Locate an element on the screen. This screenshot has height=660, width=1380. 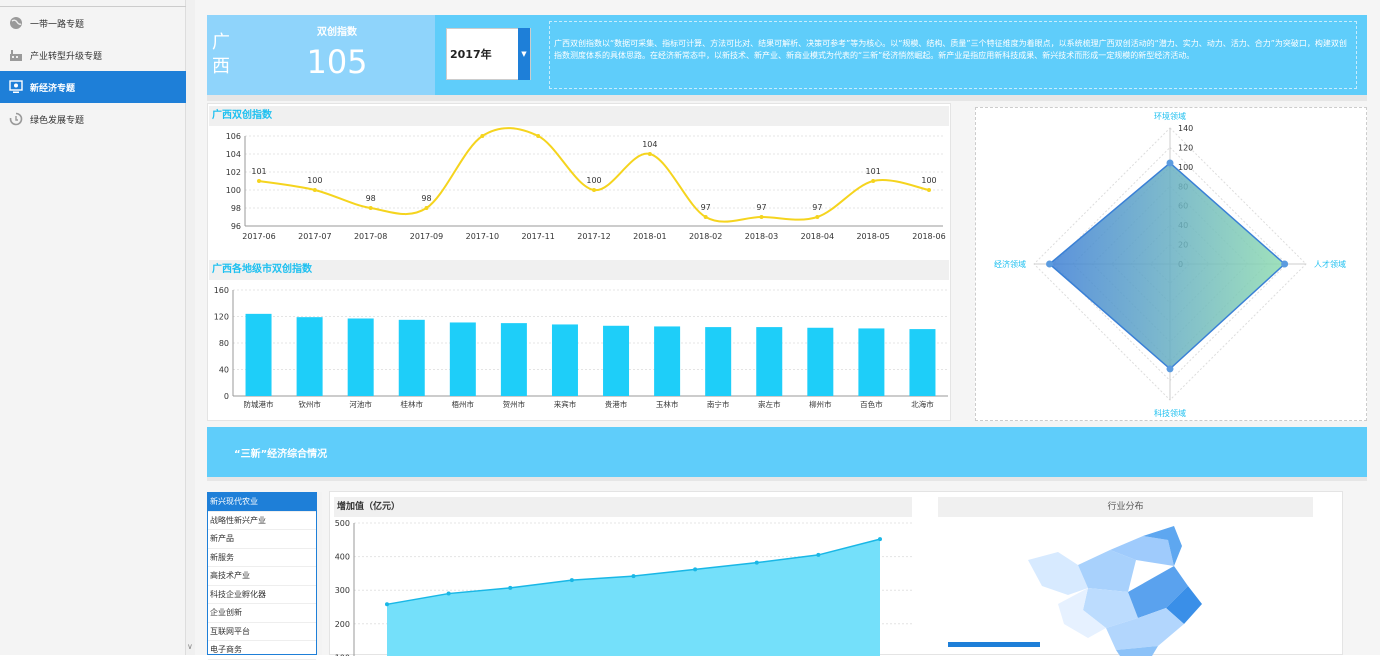
sanxin-banner: “三新”经济综合情况 is located at coordinates (787, 452).